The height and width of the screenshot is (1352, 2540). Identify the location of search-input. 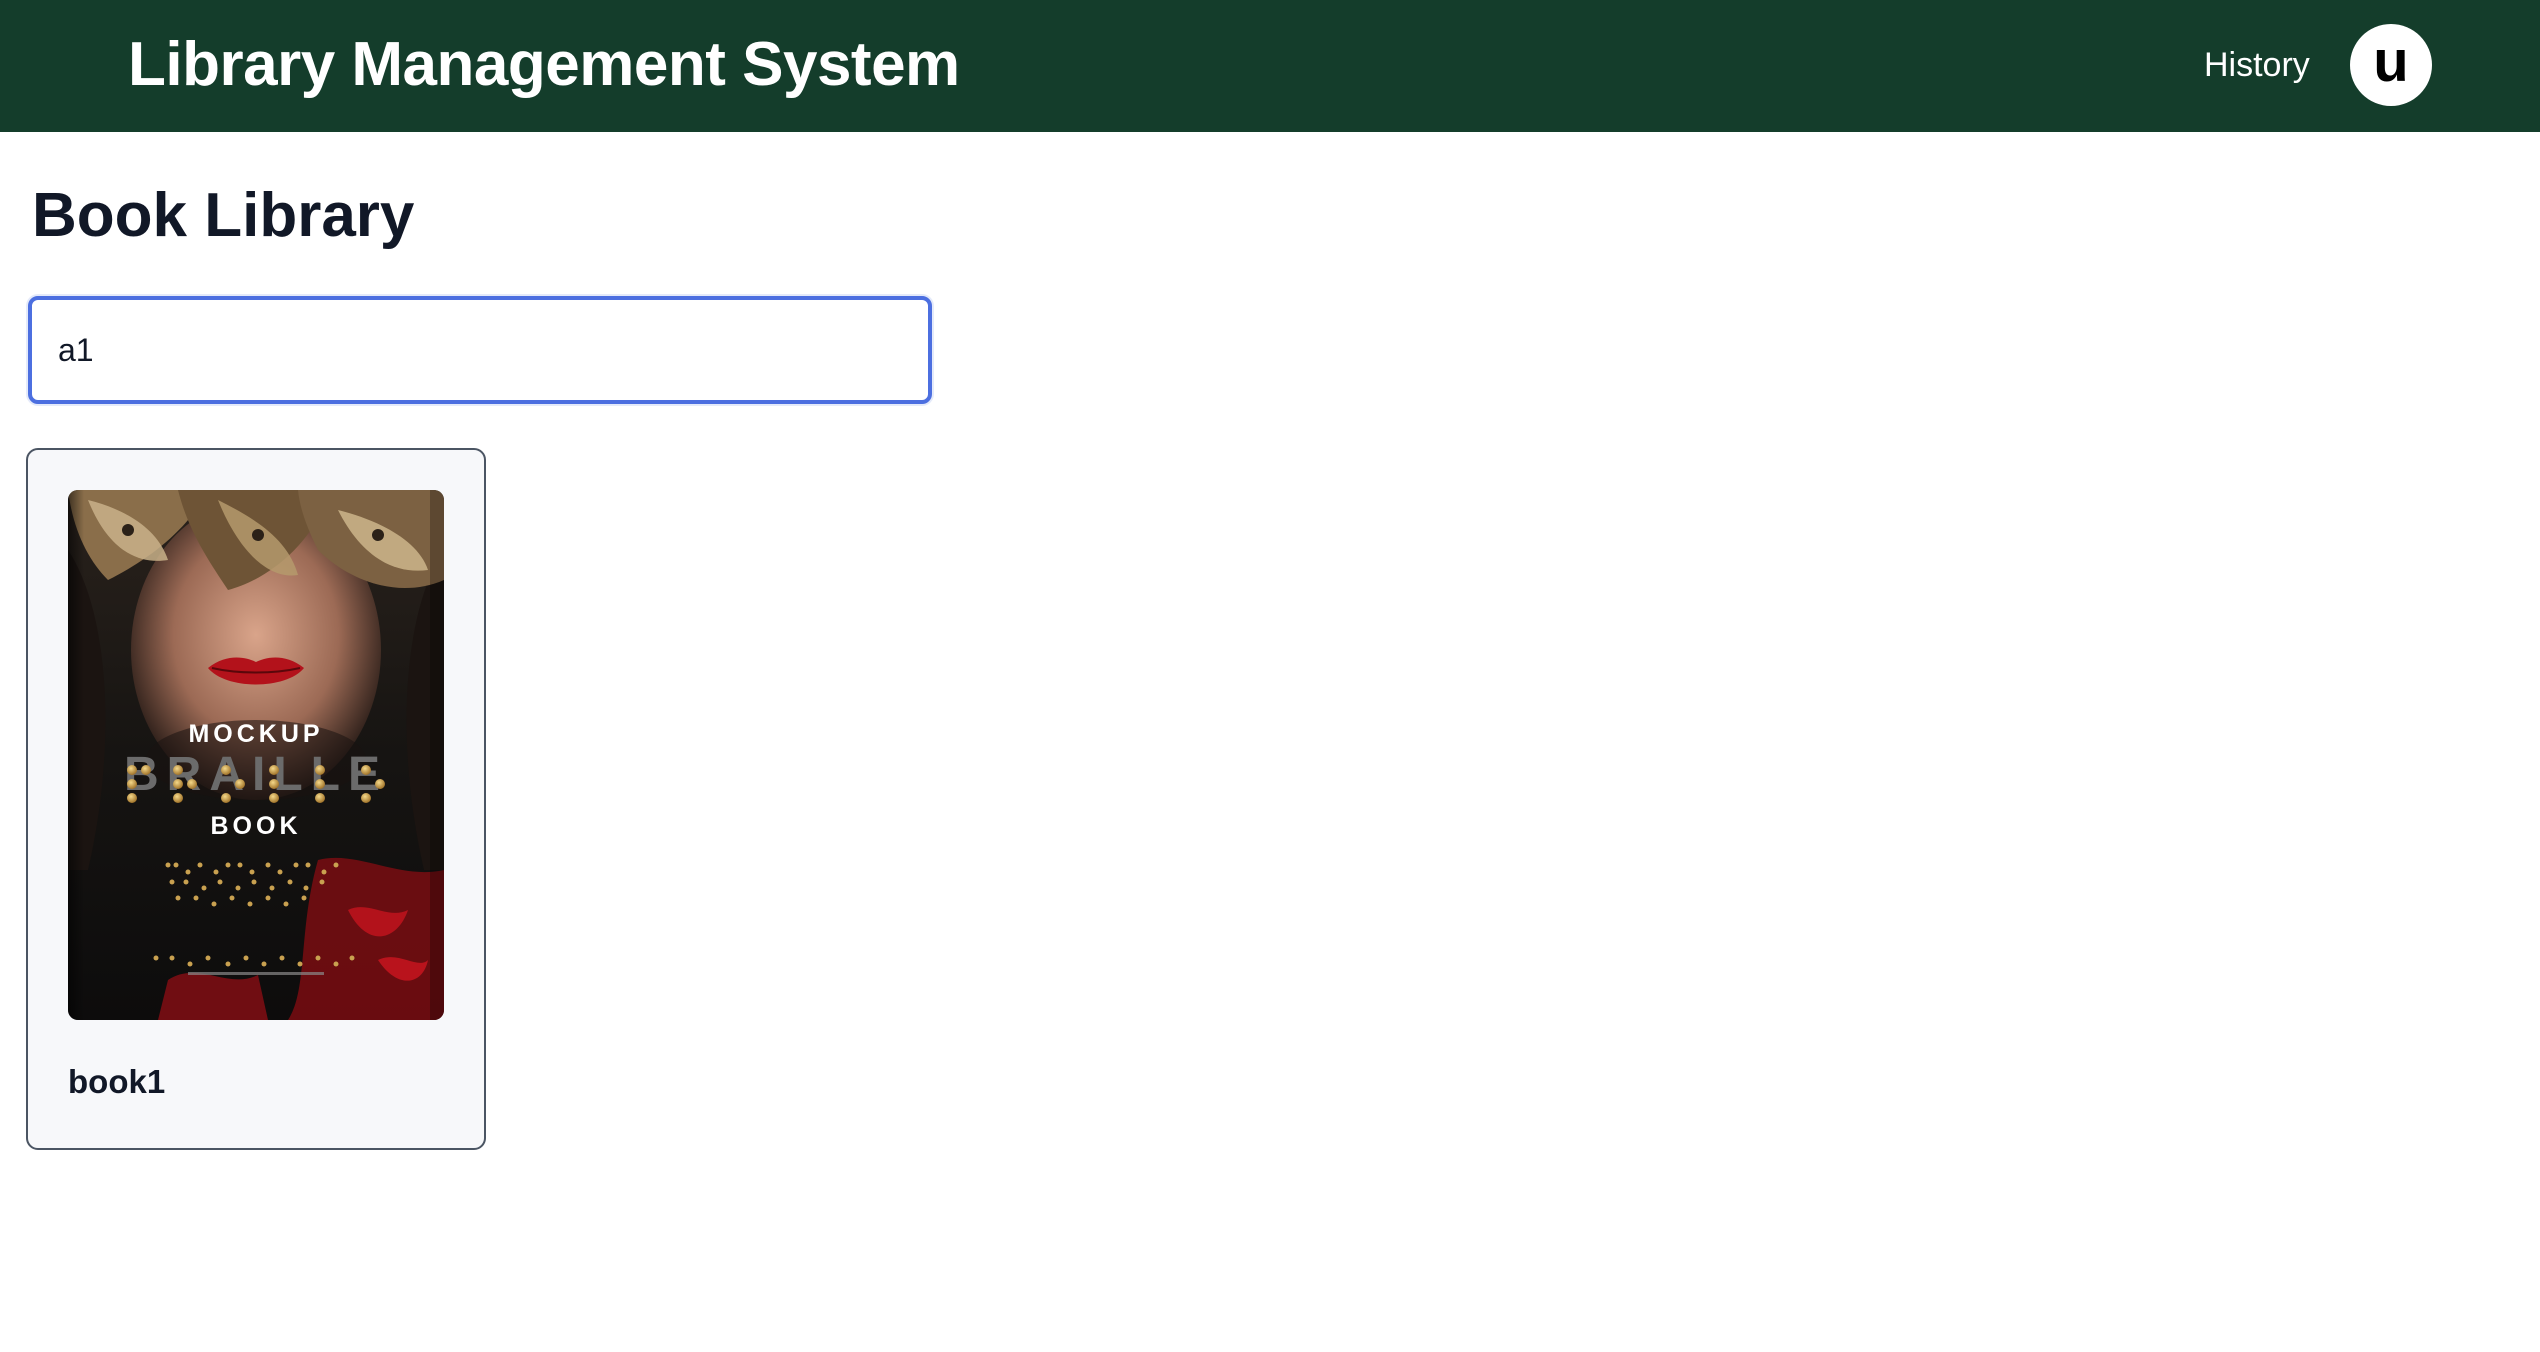
(480, 350).